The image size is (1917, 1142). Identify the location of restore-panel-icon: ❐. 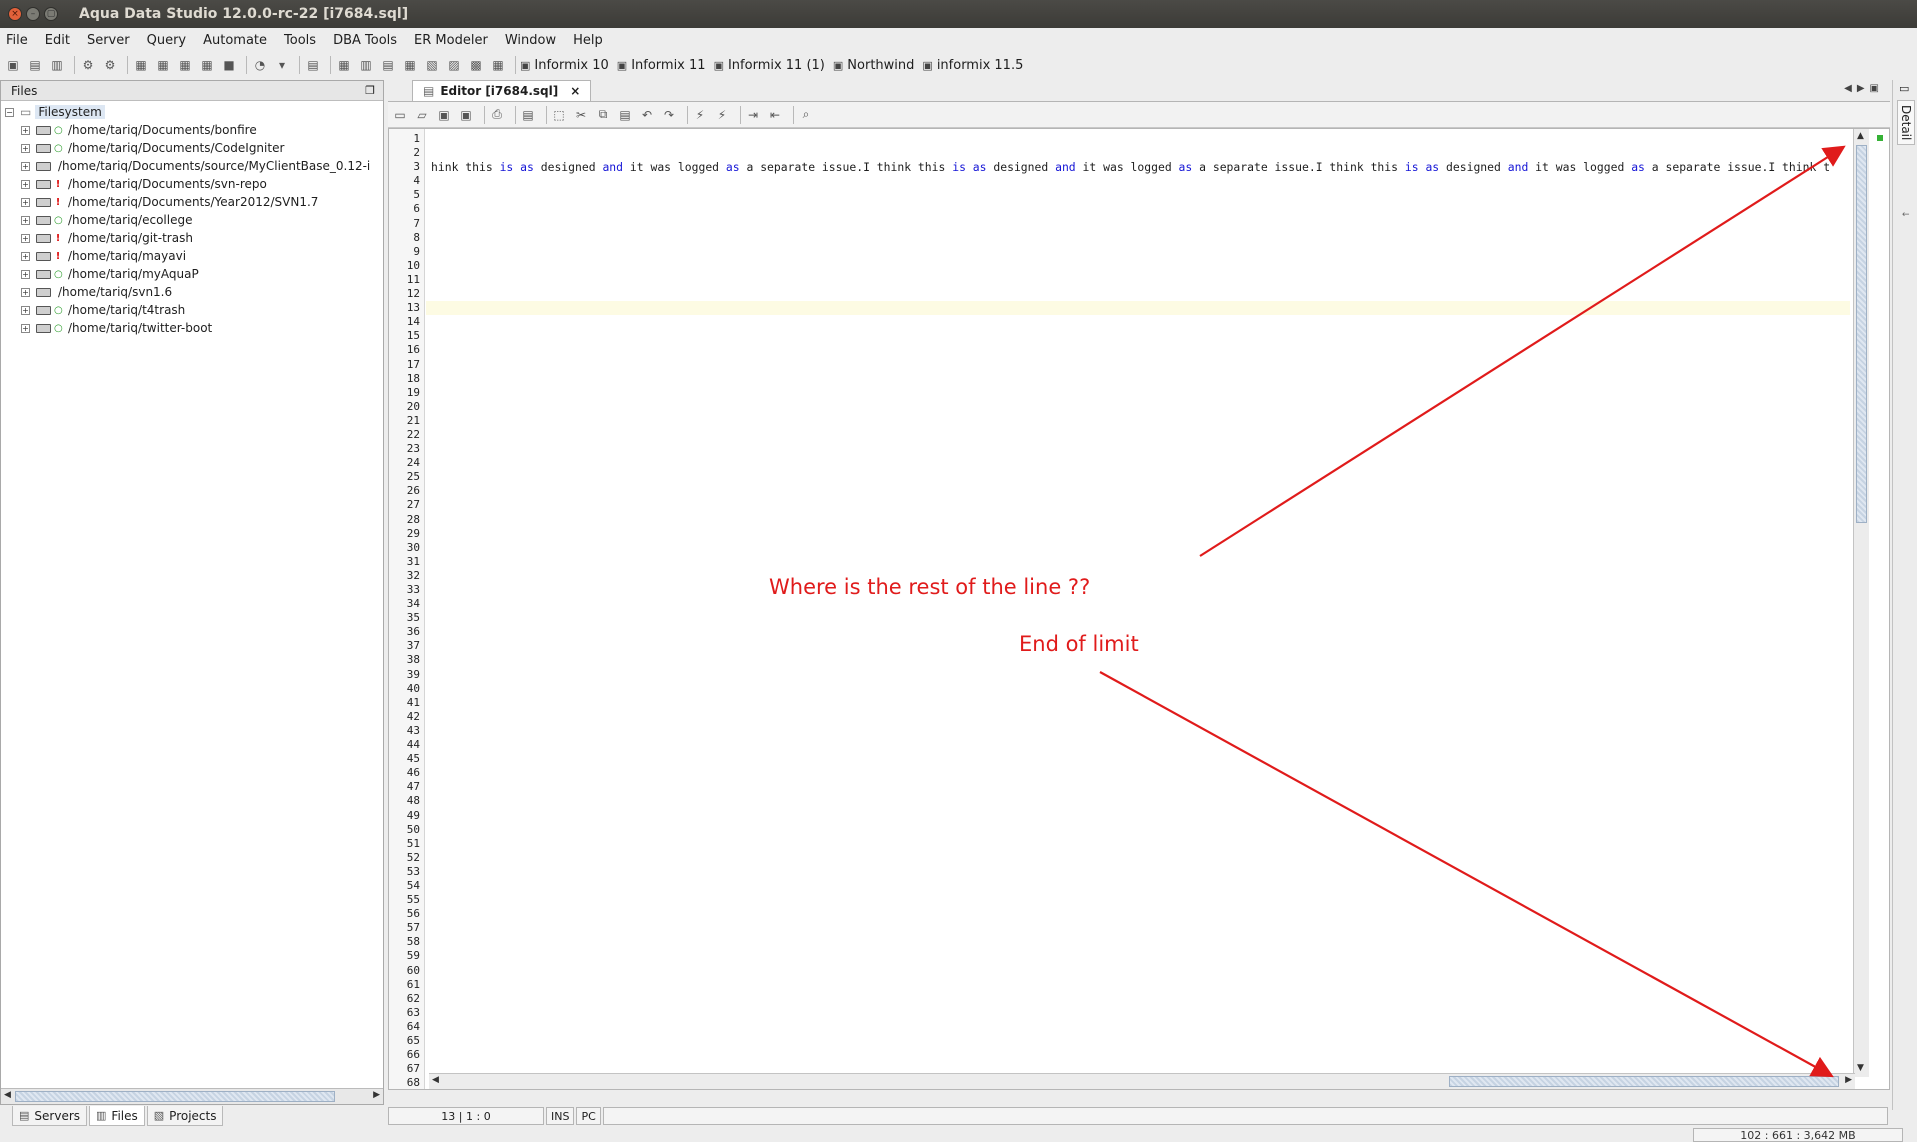
(370, 90).